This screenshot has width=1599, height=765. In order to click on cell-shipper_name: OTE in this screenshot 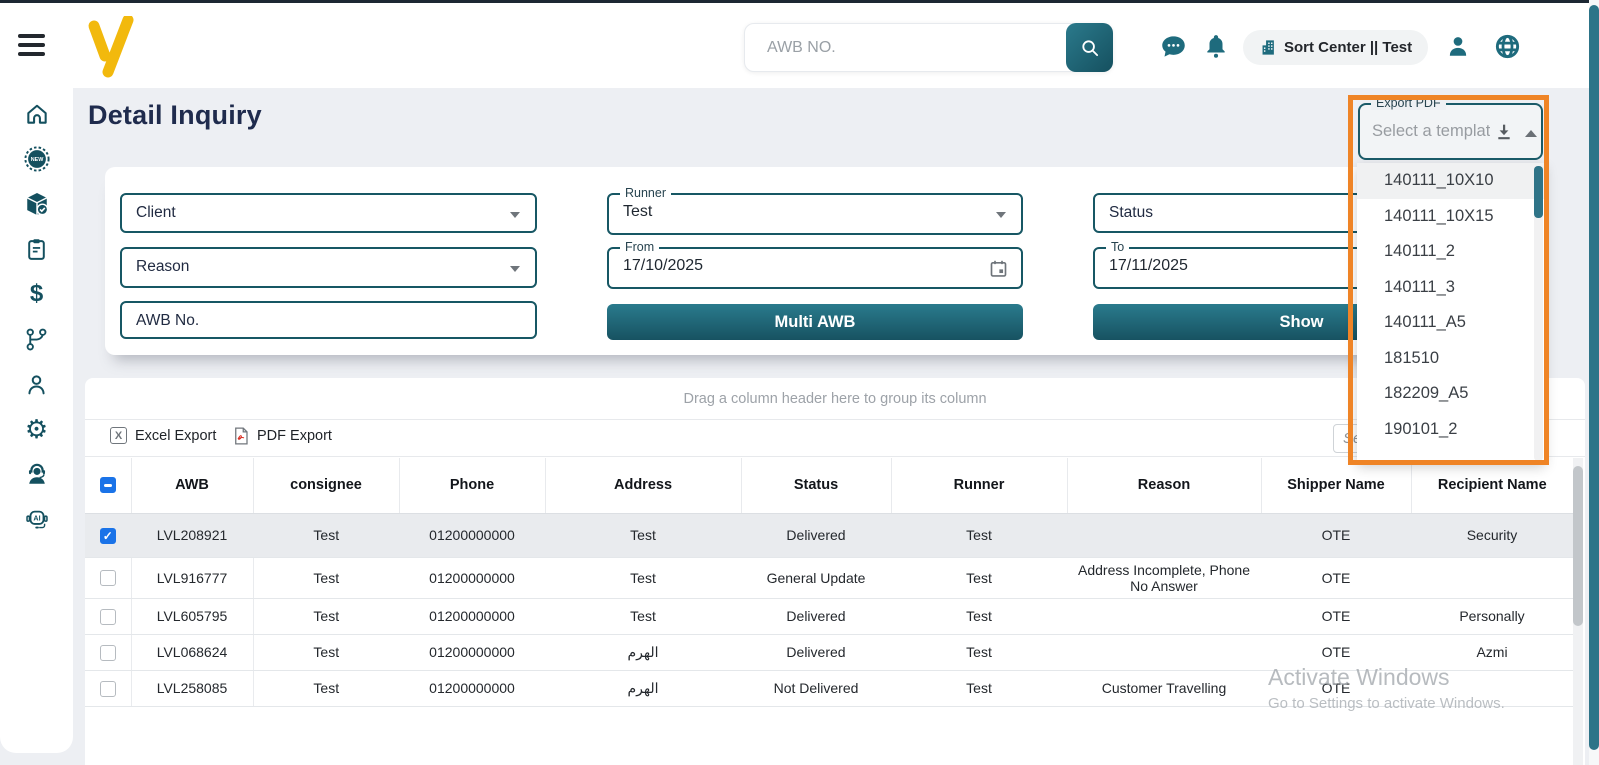, I will do `click(1336, 688)`.